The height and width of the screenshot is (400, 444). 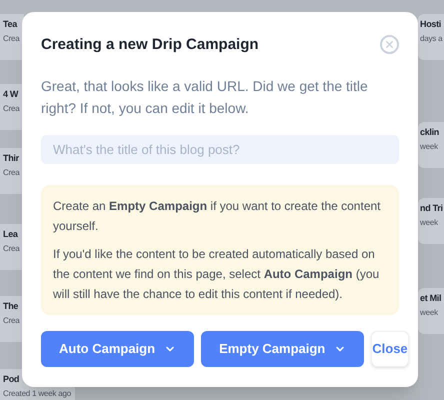 I want to click on title-input-field: What's the title of this blog post?, so click(x=220, y=149).